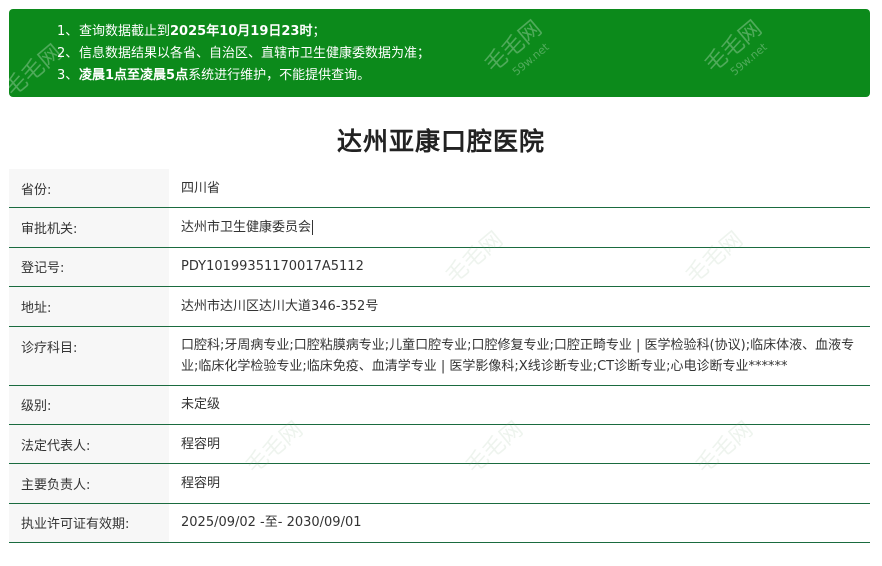 Image resolution: width=882 pixels, height=566 pixels. What do you see at coordinates (191, 31) in the screenshot?
I see `notice-item: 1、查询数据截止到2025年10月19日23时；` at bounding box center [191, 31].